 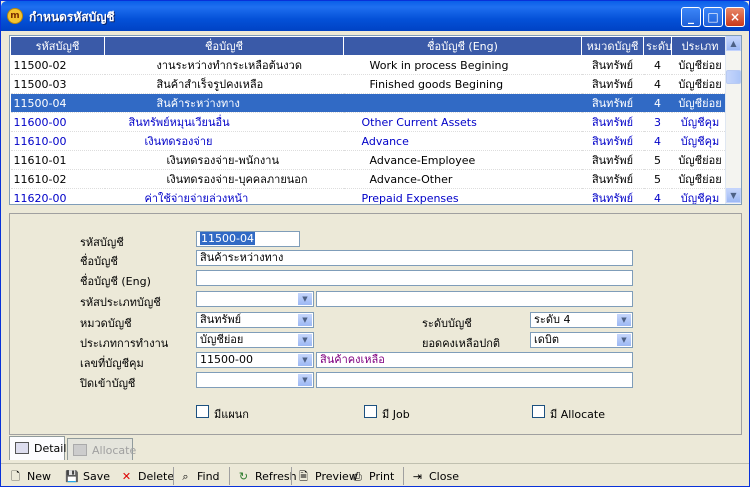 What do you see at coordinates (224, 46) in the screenshot?
I see `col-header-name: ชื่อบัญชี` at bounding box center [224, 46].